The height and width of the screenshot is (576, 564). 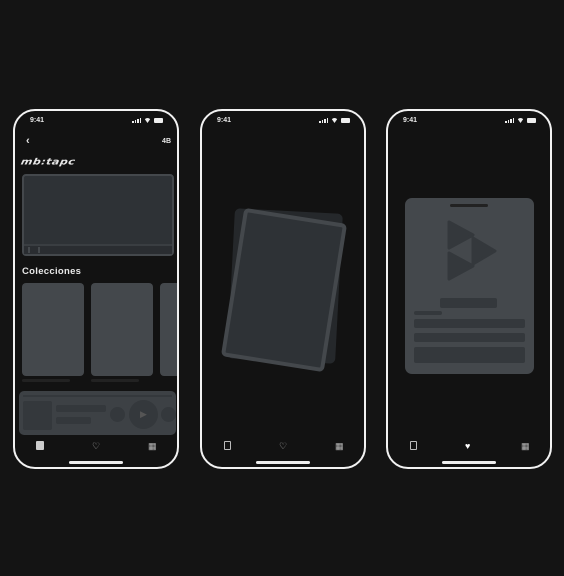 I want to click on next-button, so click(x=168, y=414).